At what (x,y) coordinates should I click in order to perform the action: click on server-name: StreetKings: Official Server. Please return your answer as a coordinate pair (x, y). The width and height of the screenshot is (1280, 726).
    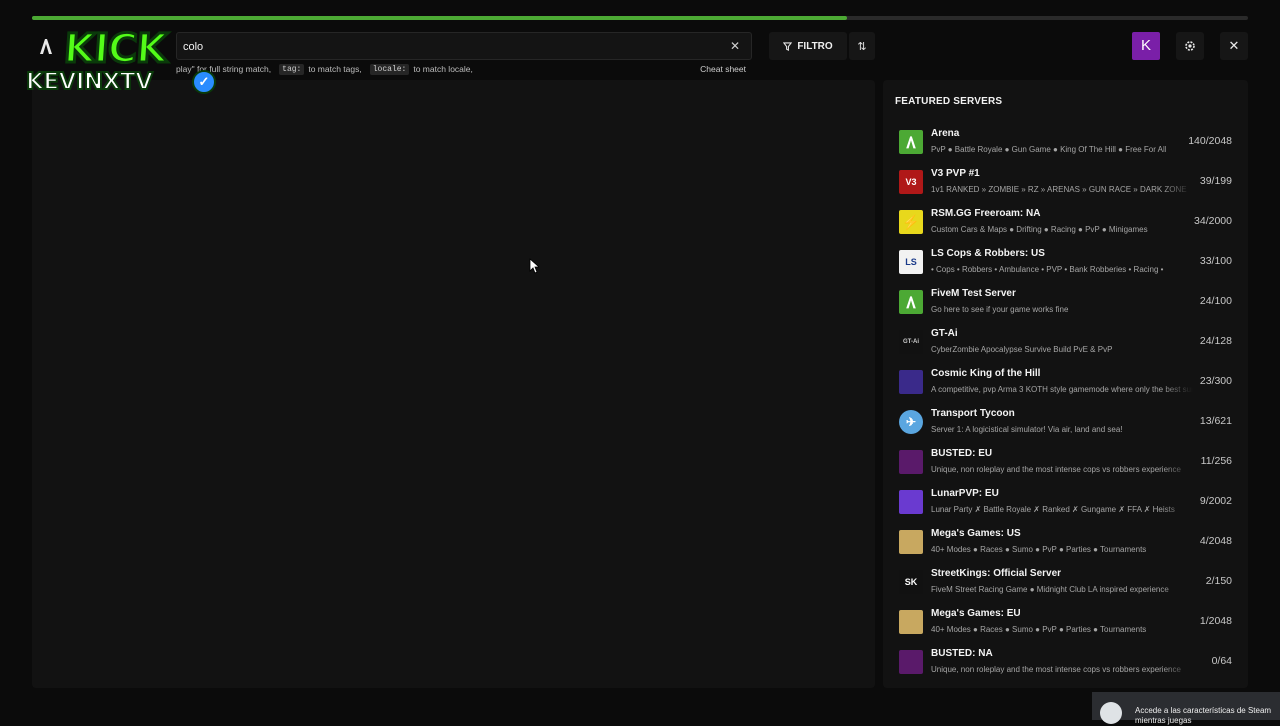
    Looking at the image, I should click on (996, 573).